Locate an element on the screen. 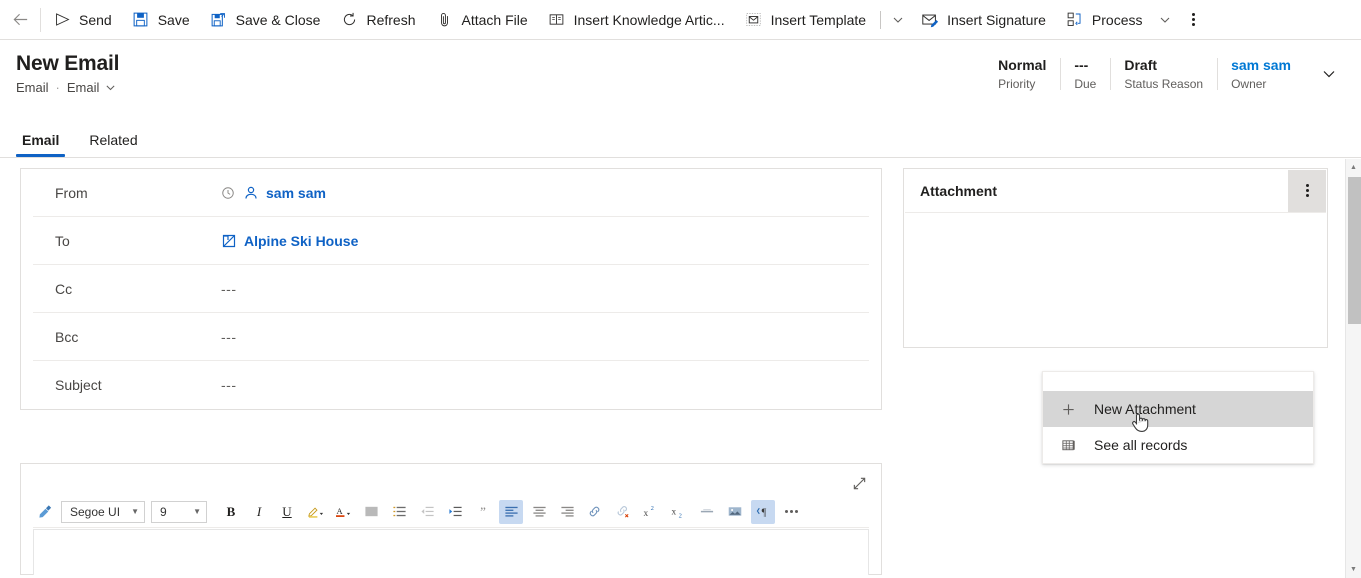  attachment-context-menu: New Attachment See all records is located at coordinates (1178, 417).